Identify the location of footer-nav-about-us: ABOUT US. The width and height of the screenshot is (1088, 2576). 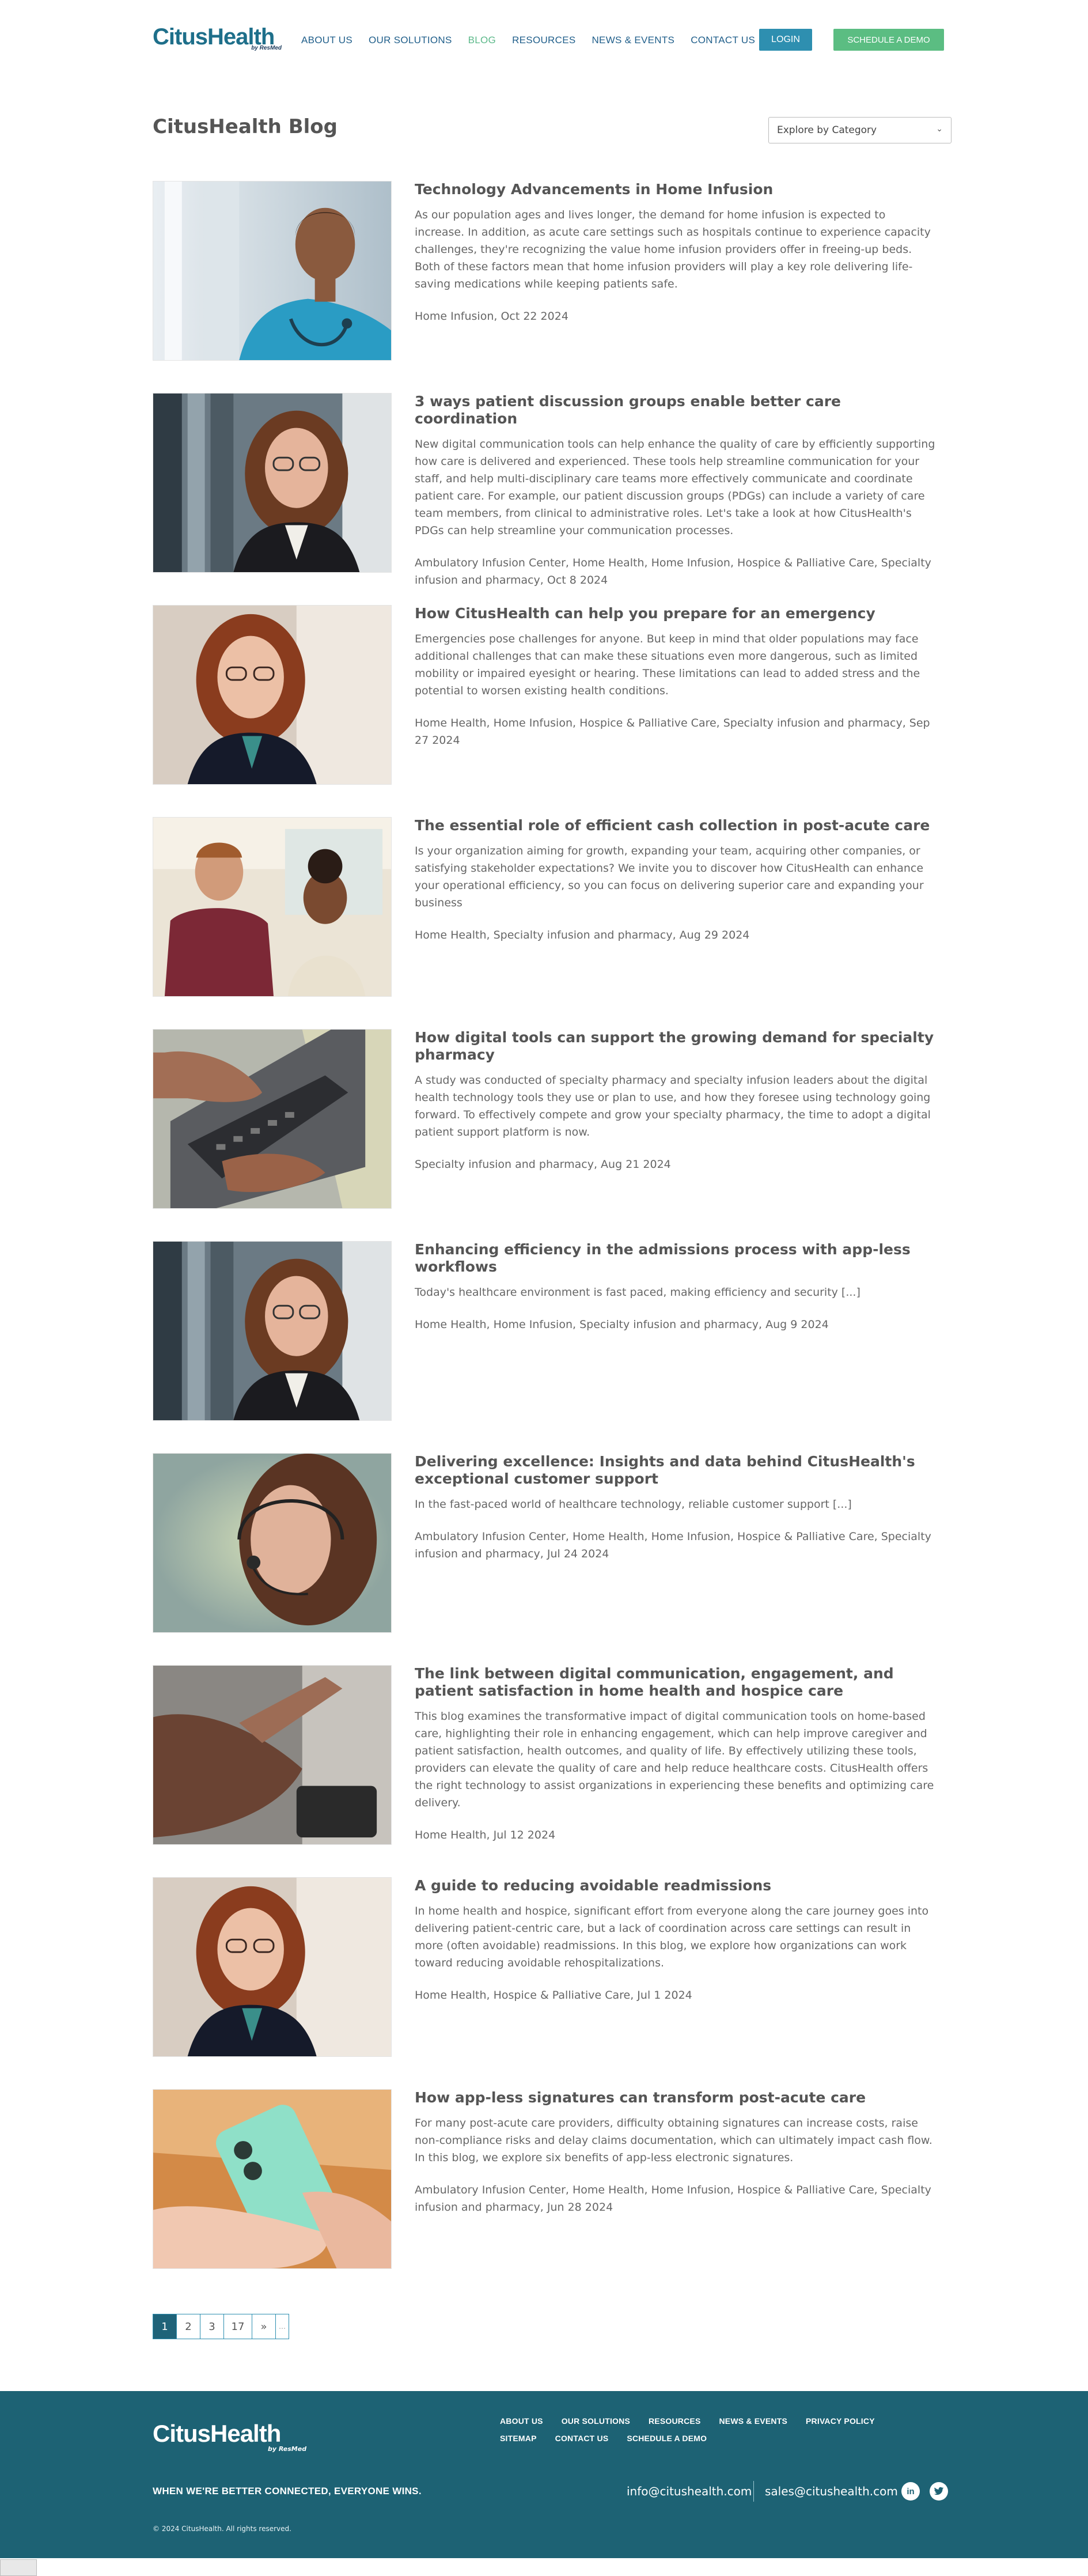
(522, 2421).